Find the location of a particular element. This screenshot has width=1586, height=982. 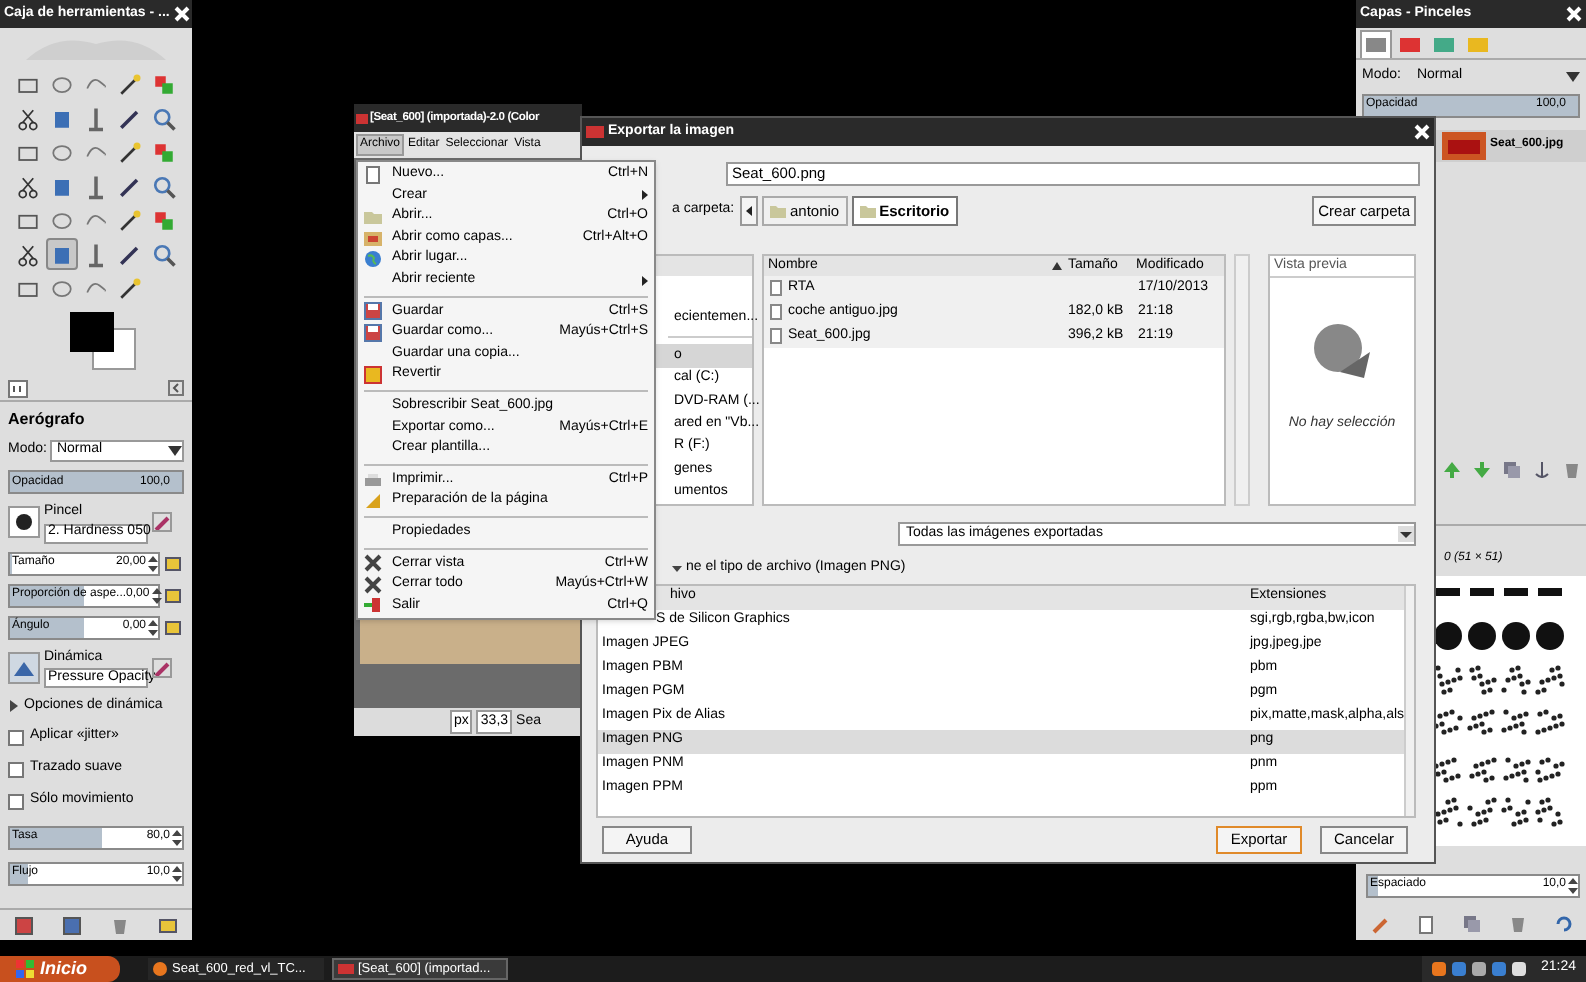

revert-icon is located at coordinates (373, 375).